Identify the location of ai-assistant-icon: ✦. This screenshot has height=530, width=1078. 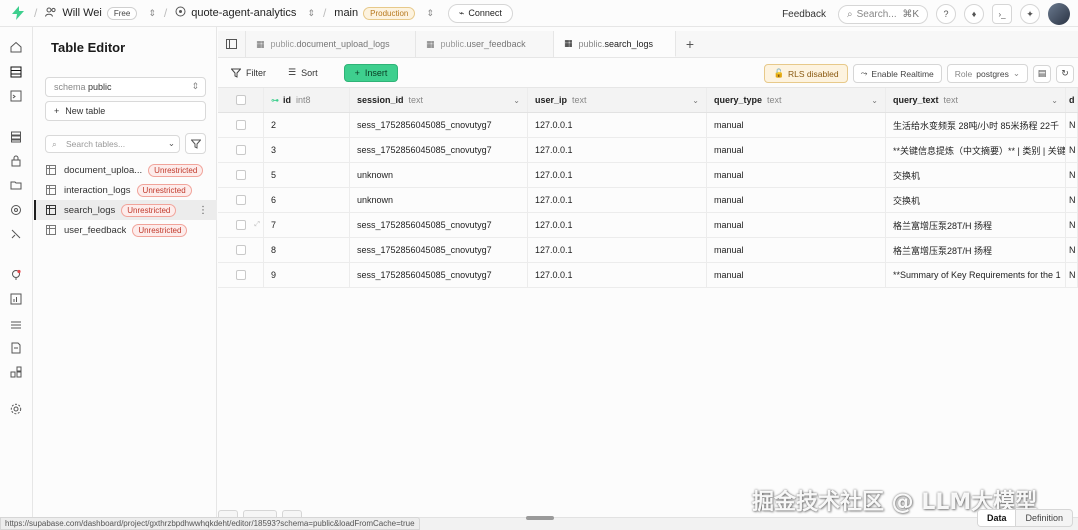
(1030, 14).